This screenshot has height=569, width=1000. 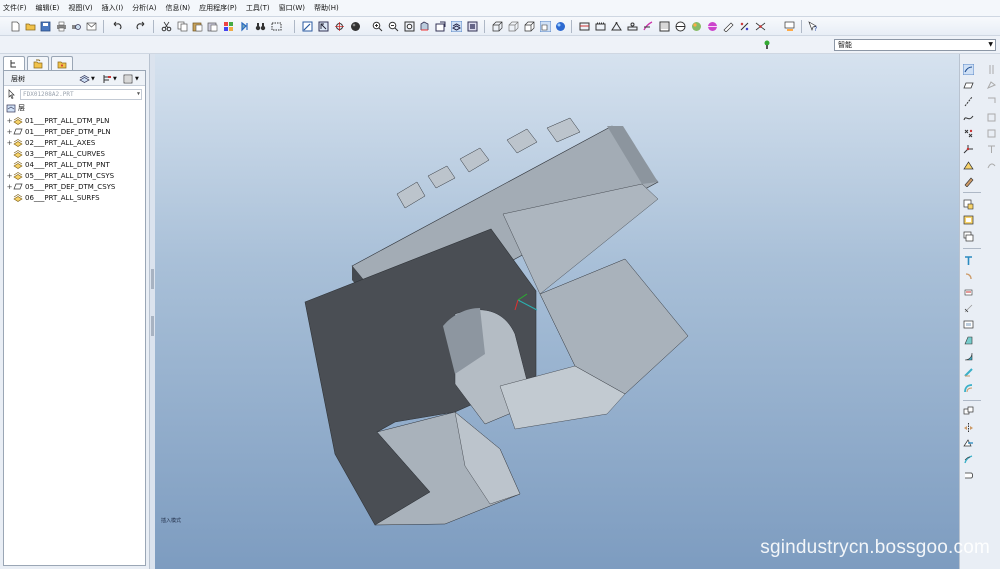 I want to click on plane-icon, so click(x=760, y=26).